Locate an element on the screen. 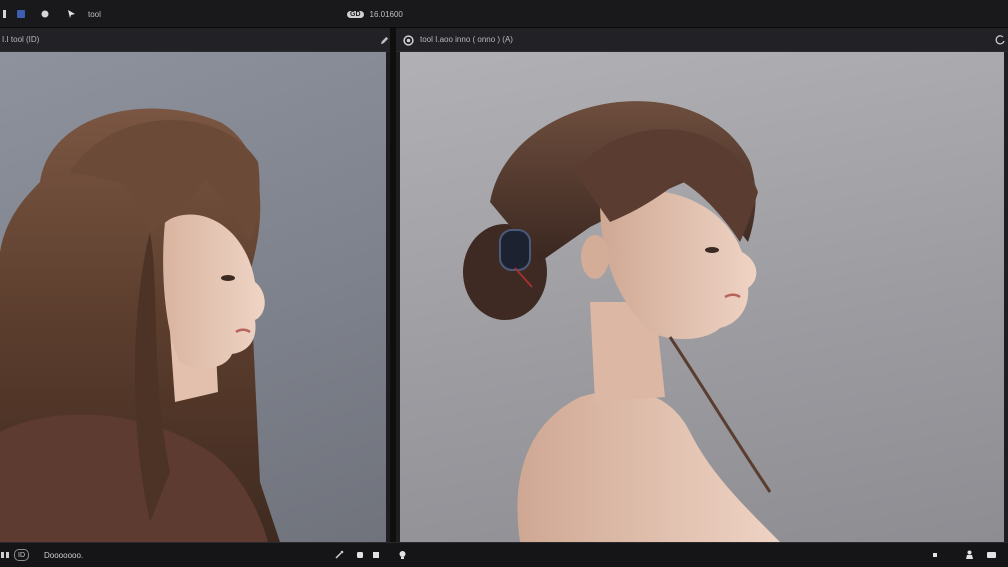  left-panel-header: I.I tool (ID) is located at coordinates (195, 40).